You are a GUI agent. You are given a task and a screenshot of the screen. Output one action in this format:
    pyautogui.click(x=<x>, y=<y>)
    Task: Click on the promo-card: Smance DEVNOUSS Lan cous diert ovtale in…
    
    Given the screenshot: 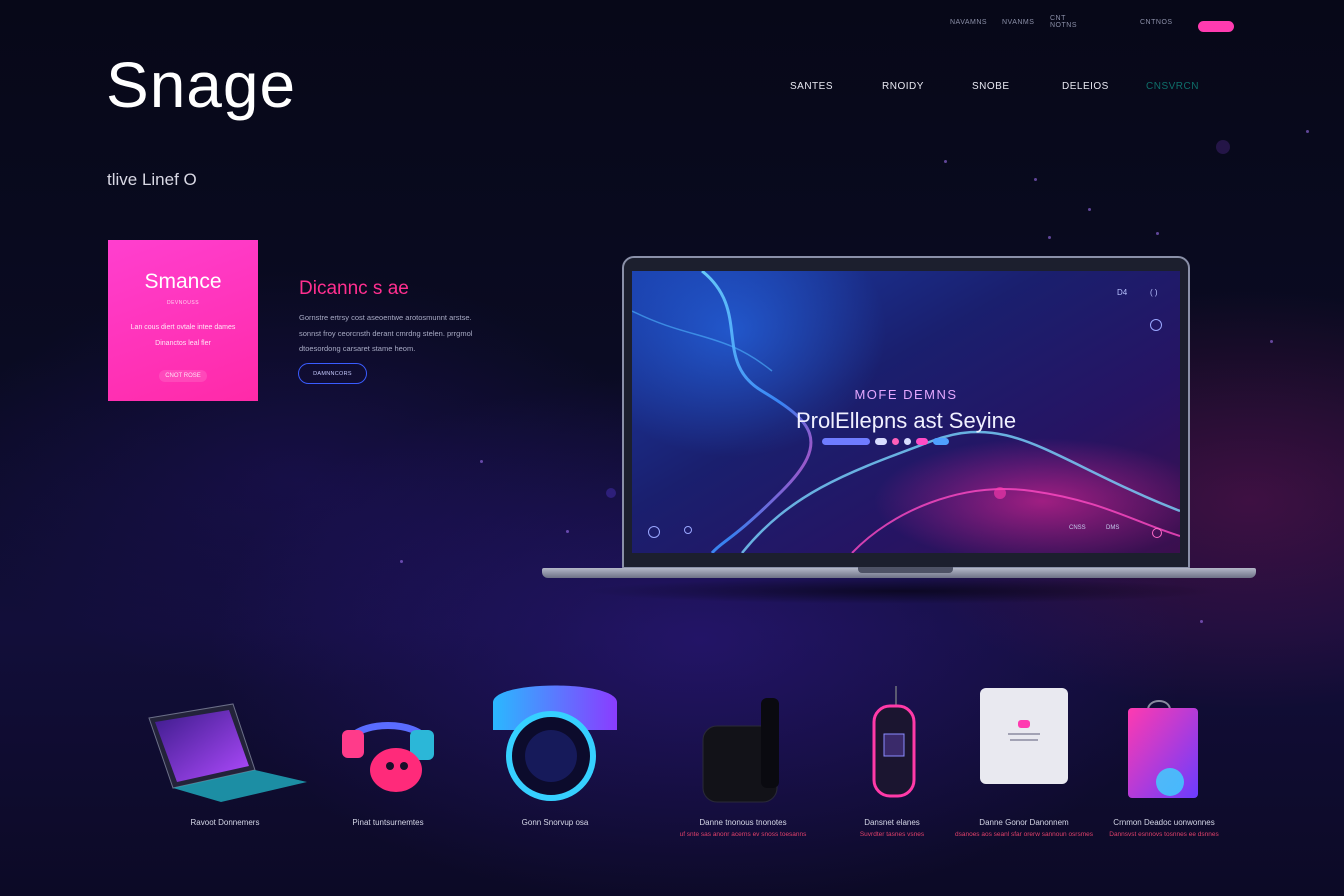 What is the action you would take?
    pyautogui.click(x=183, y=320)
    